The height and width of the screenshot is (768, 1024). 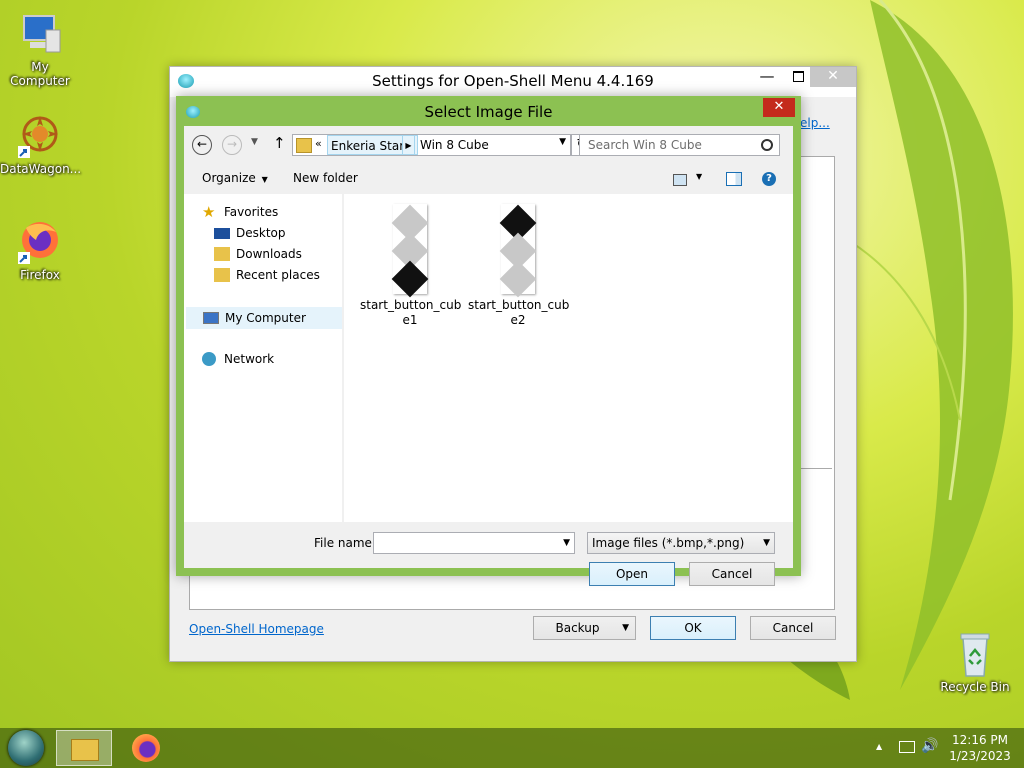 I want to click on open-button: Open, so click(x=632, y=574).